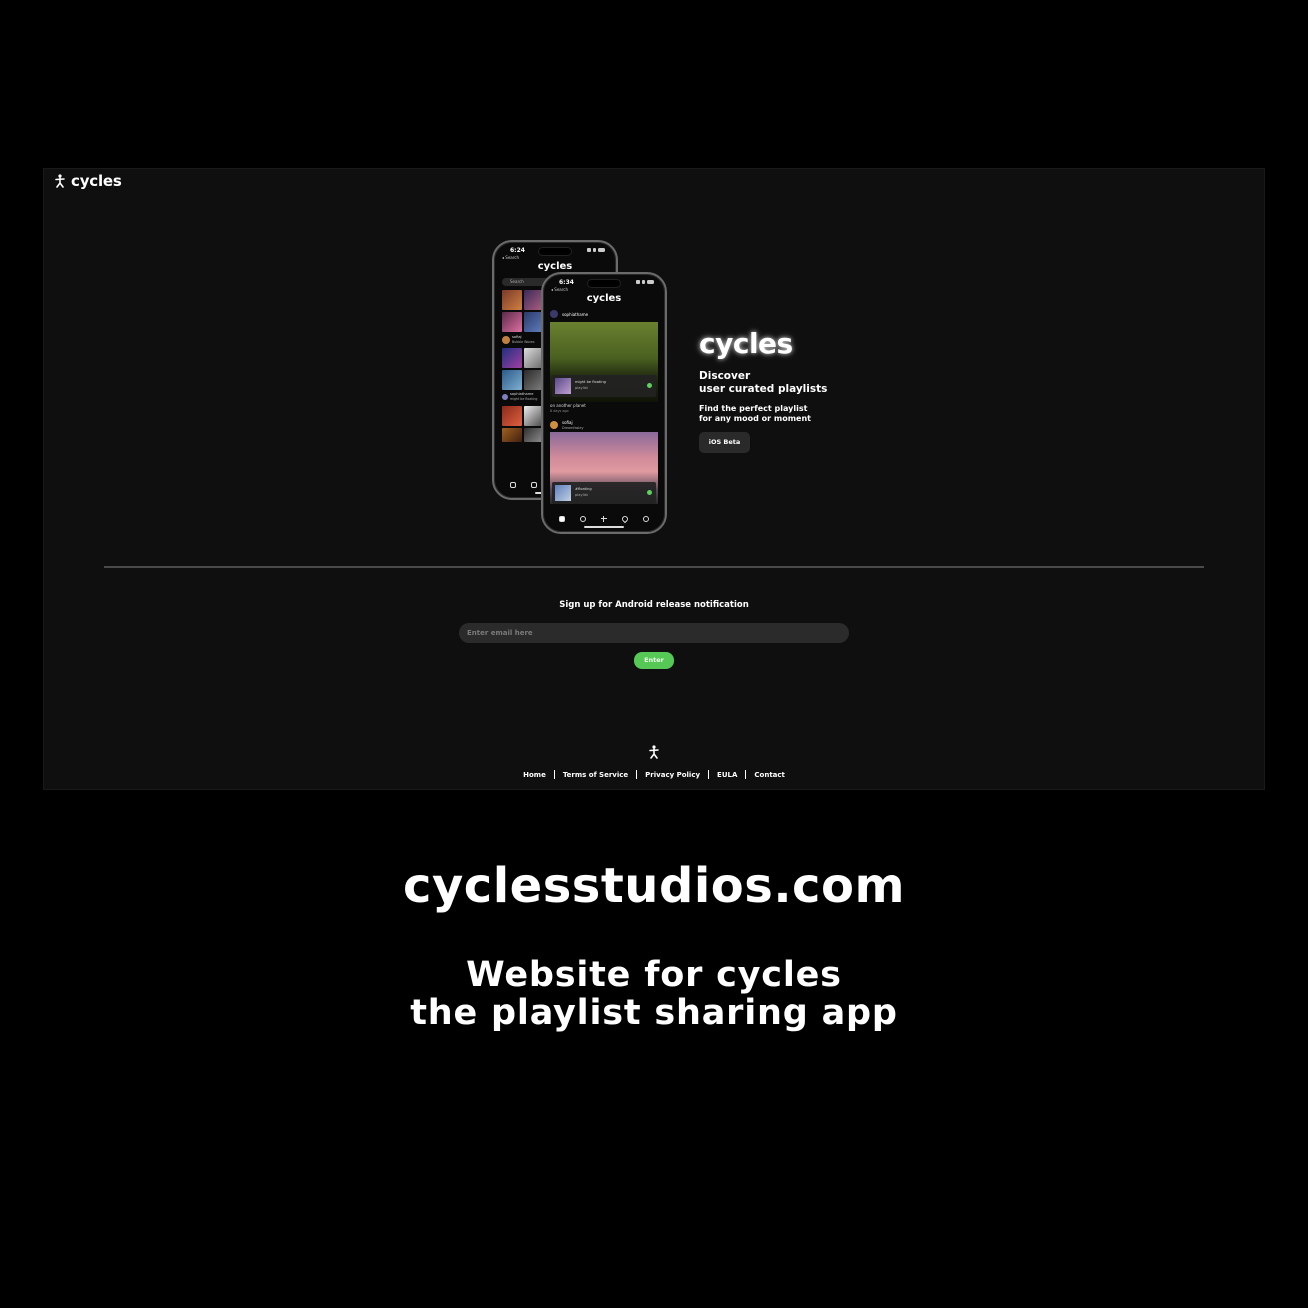 The height and width of the screenshot is (1308, 1308). I want to click on feed-username: sofiaj Dreamfasley, so click(573, 425).